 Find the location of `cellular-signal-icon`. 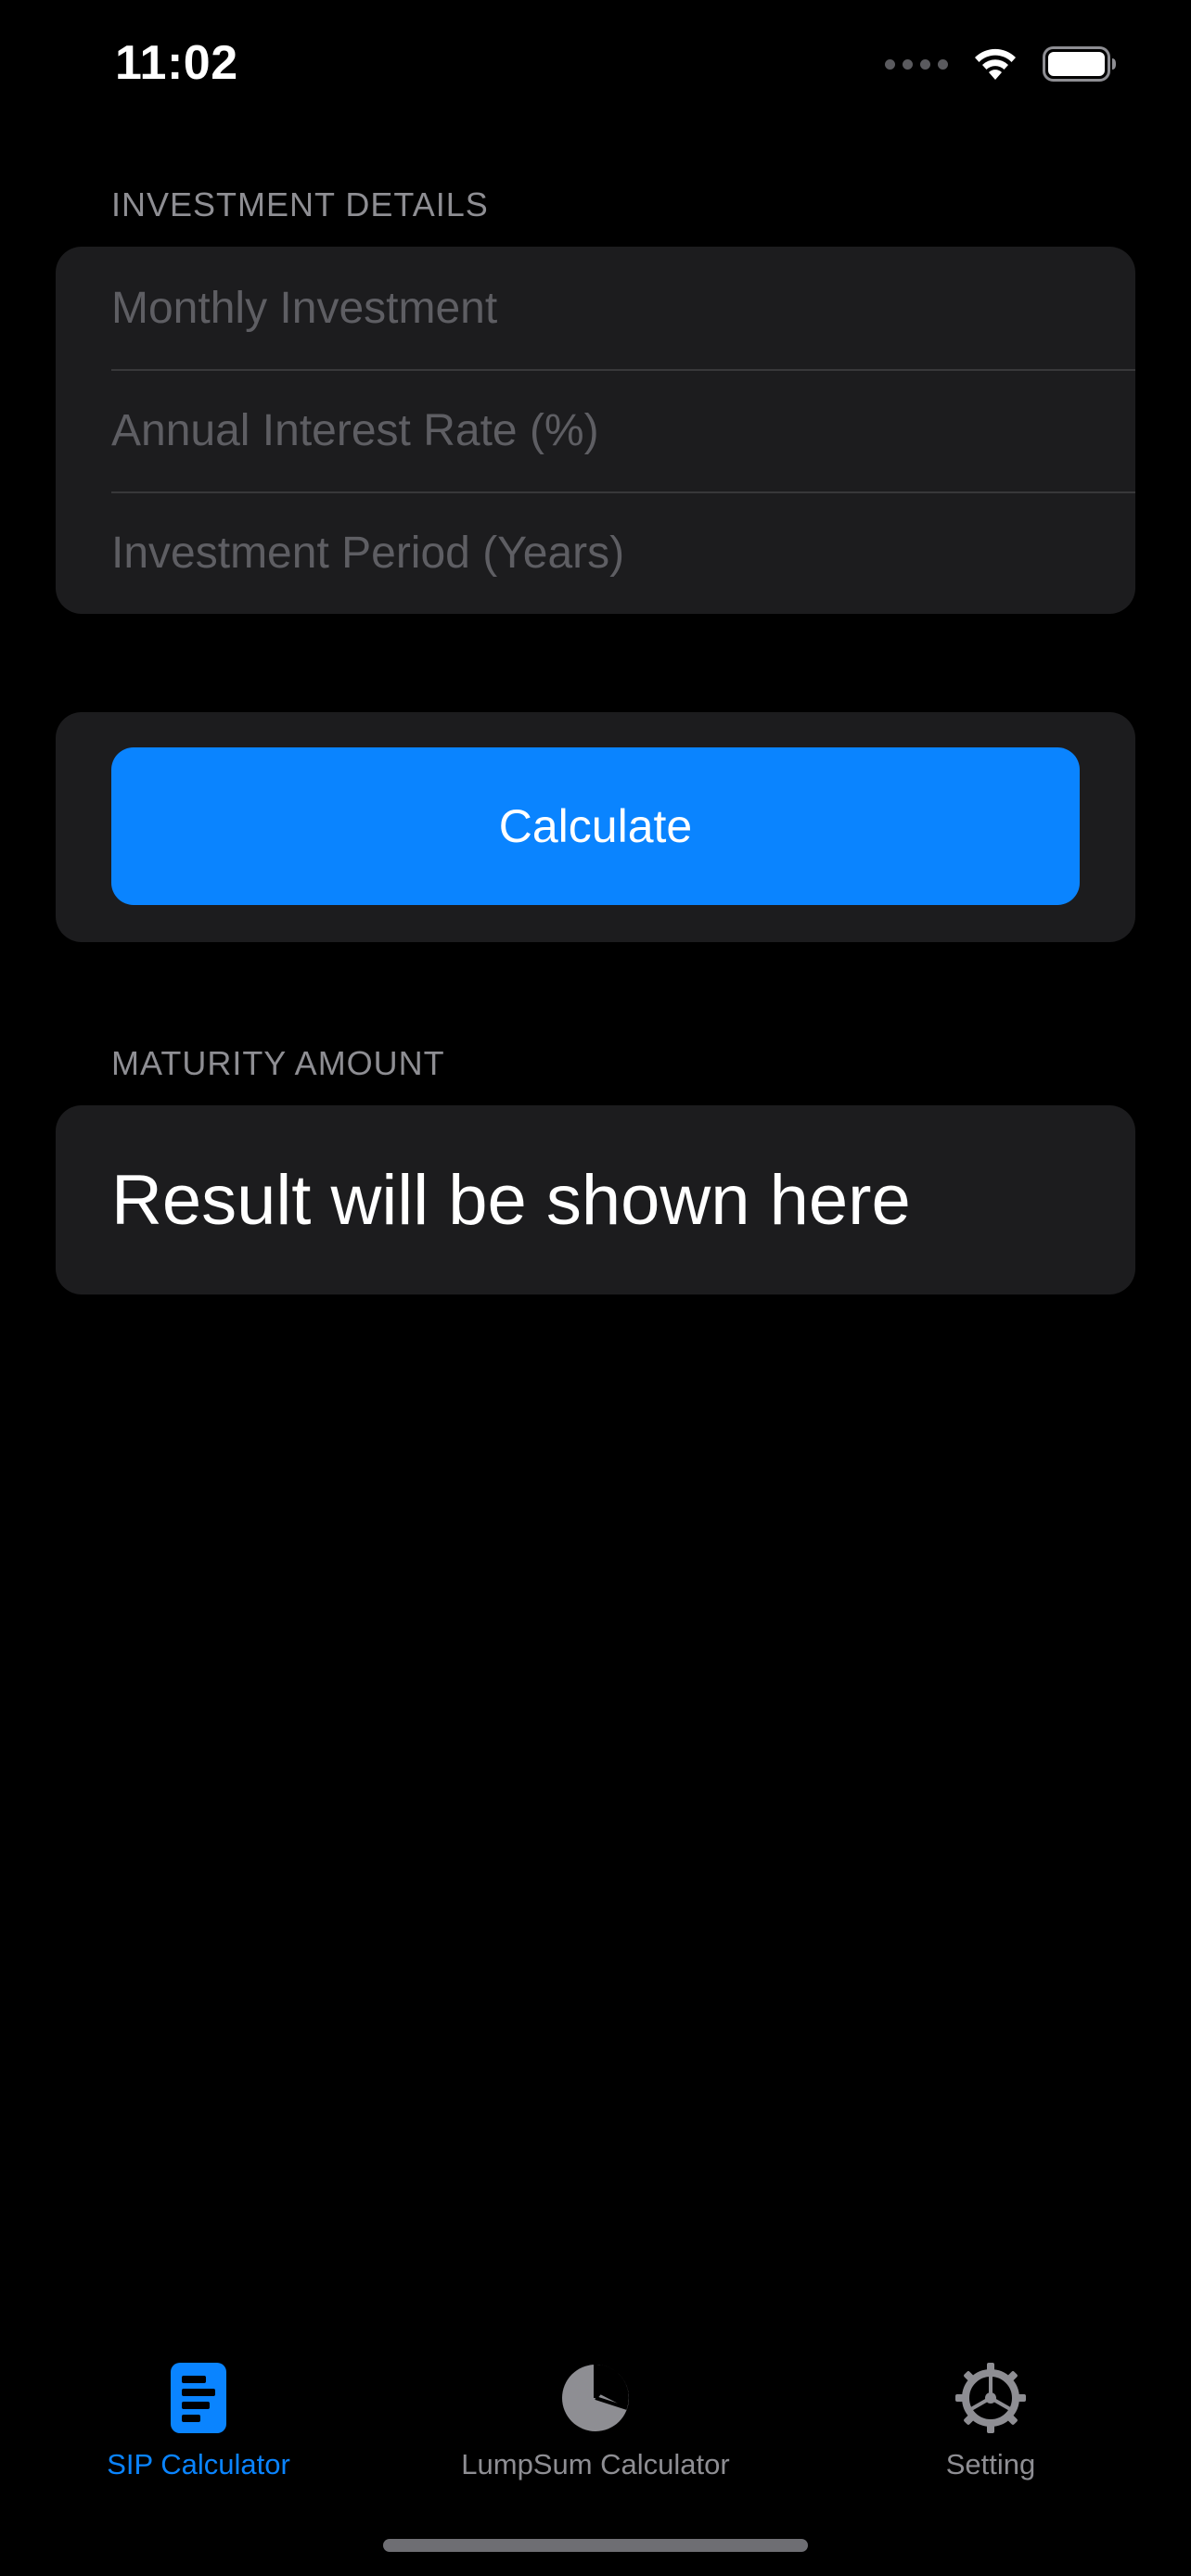

cellular-signal-icon is located at coordinates (916, 64).